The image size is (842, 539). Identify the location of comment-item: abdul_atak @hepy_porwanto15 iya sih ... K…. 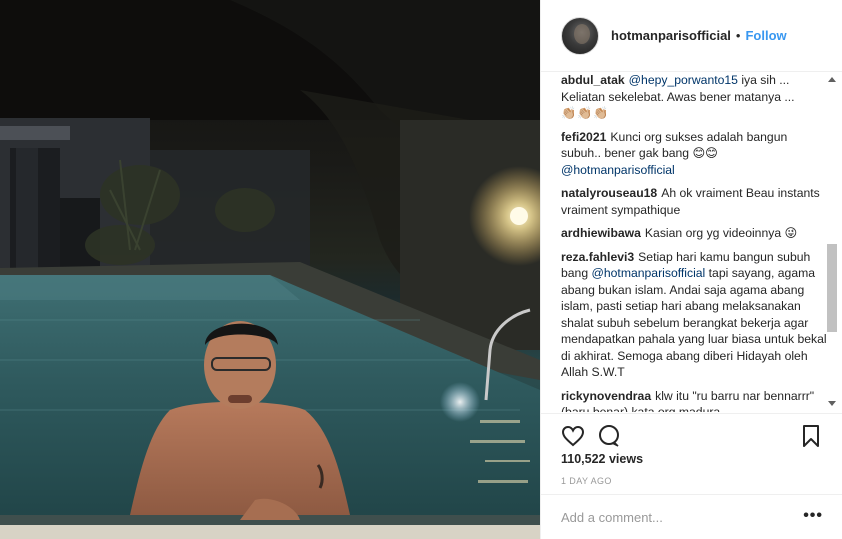
(694, 97).